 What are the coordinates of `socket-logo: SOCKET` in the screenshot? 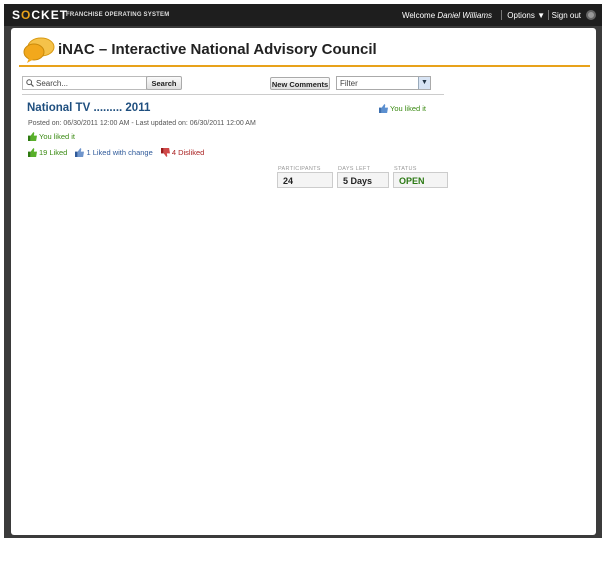 It's located at (40, 15).